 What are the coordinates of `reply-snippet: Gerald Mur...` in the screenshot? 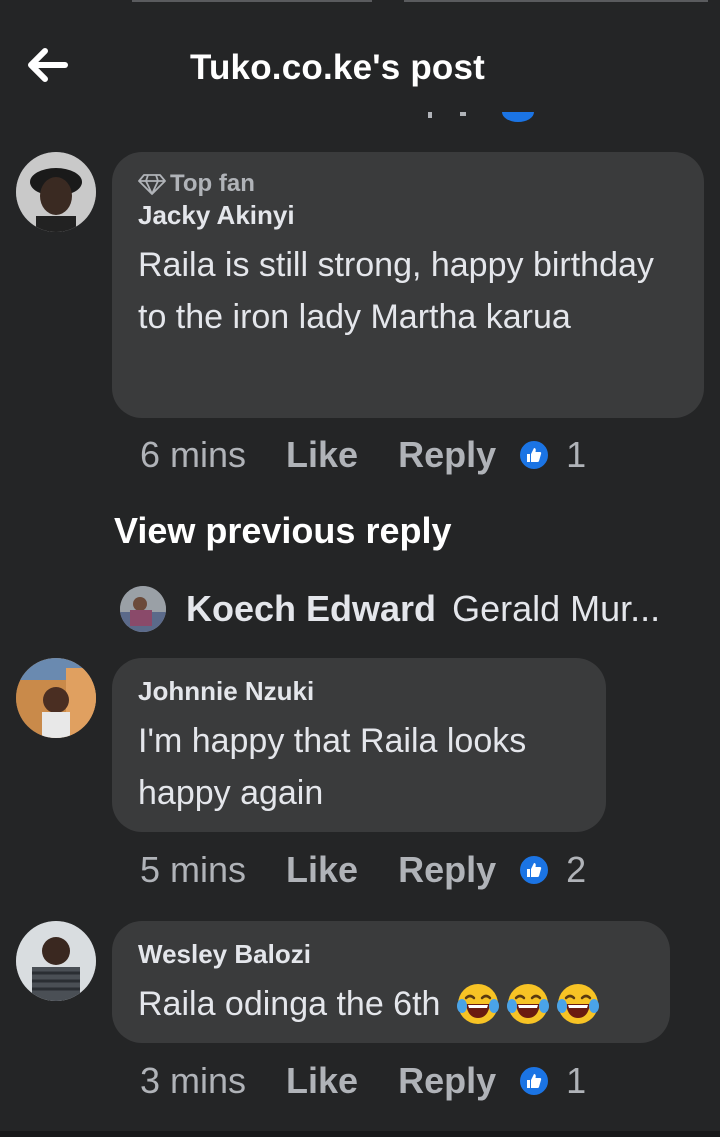 It's located at (556, 608).